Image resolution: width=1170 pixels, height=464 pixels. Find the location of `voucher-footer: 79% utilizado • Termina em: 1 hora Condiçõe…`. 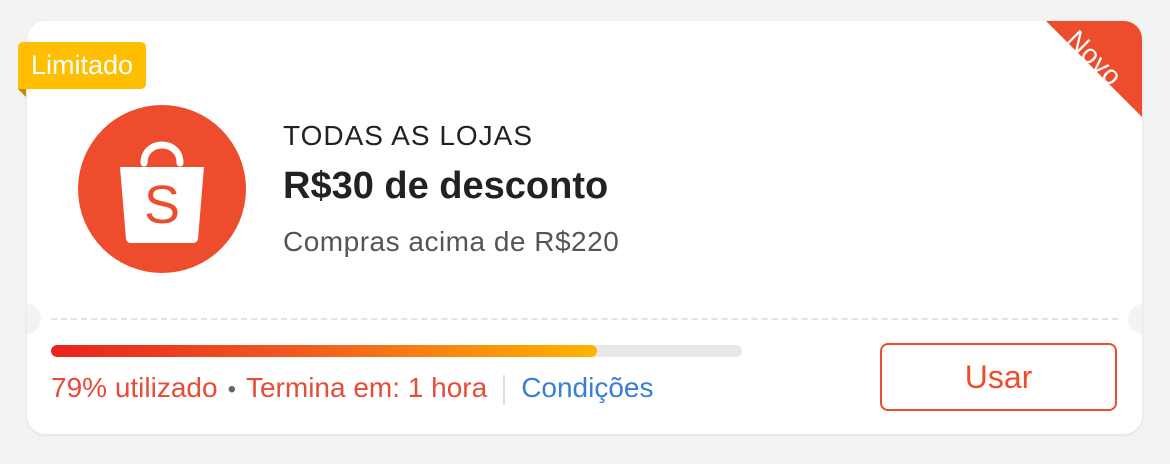

voucher-footer: 79% utilizado • Termina em: 1 hora Condiçõe… is located at coordinates (352, 388).